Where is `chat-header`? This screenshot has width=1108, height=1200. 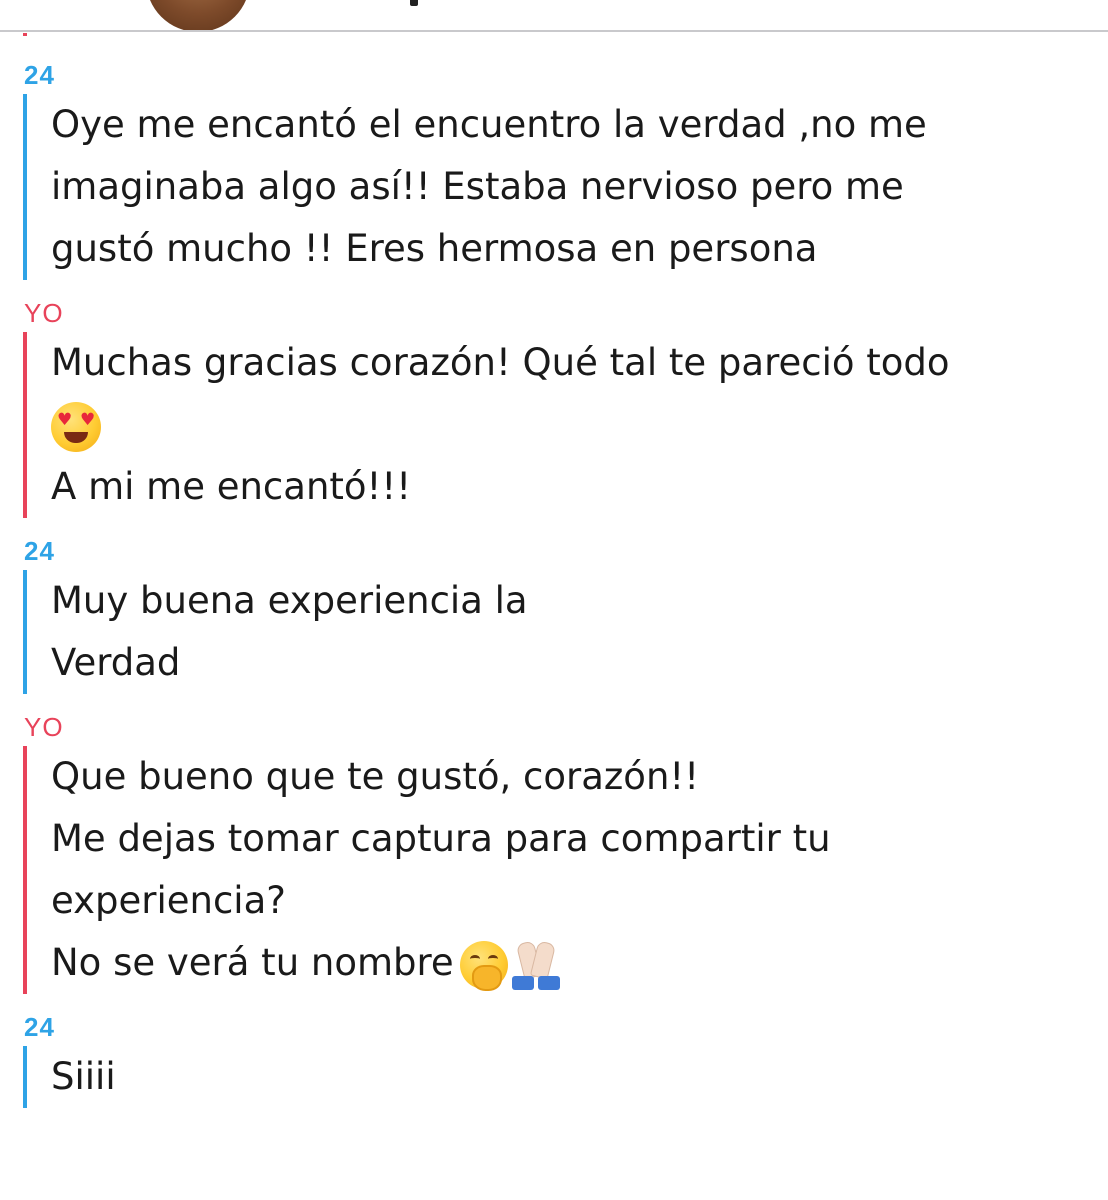
chat-header is located at coordinates (554, 15).